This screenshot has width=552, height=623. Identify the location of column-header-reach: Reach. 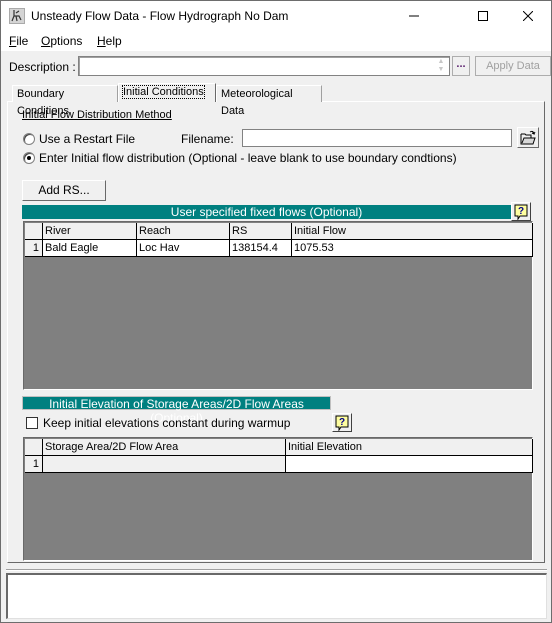
(183, 231).